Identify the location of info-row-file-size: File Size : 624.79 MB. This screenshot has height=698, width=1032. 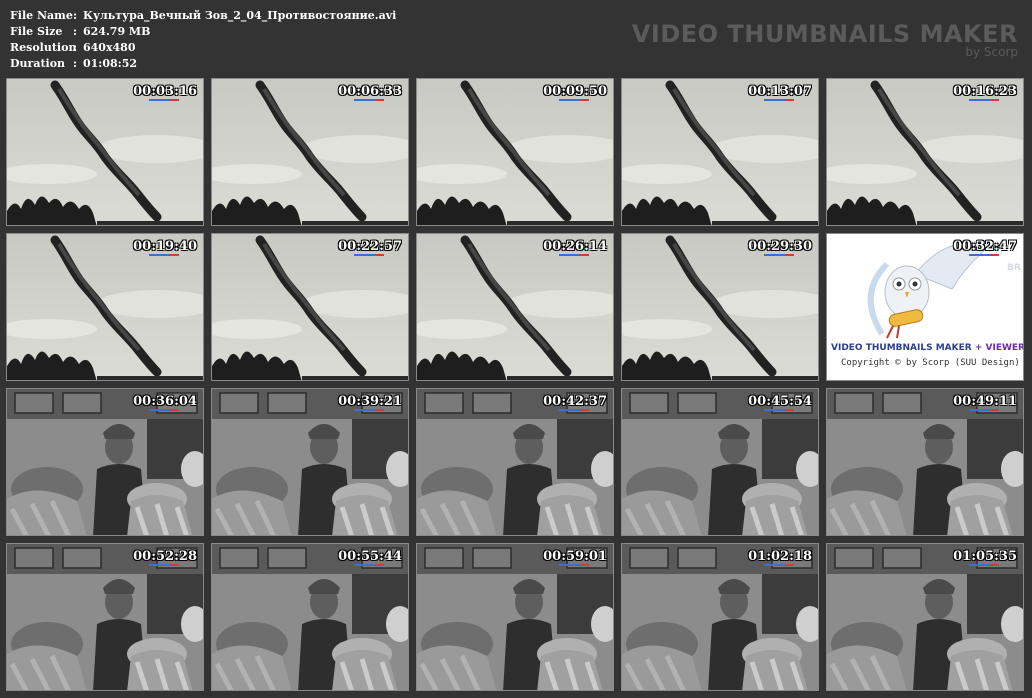
(203, 32).